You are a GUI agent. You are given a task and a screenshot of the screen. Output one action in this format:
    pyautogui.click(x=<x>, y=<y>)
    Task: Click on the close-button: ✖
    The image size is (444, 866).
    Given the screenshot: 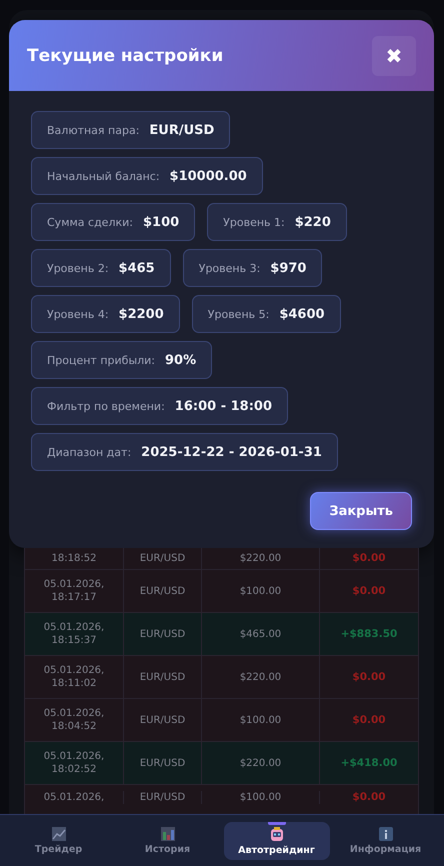 What is the action you would take?
    pyautogui.click(x=394, y=56)
    